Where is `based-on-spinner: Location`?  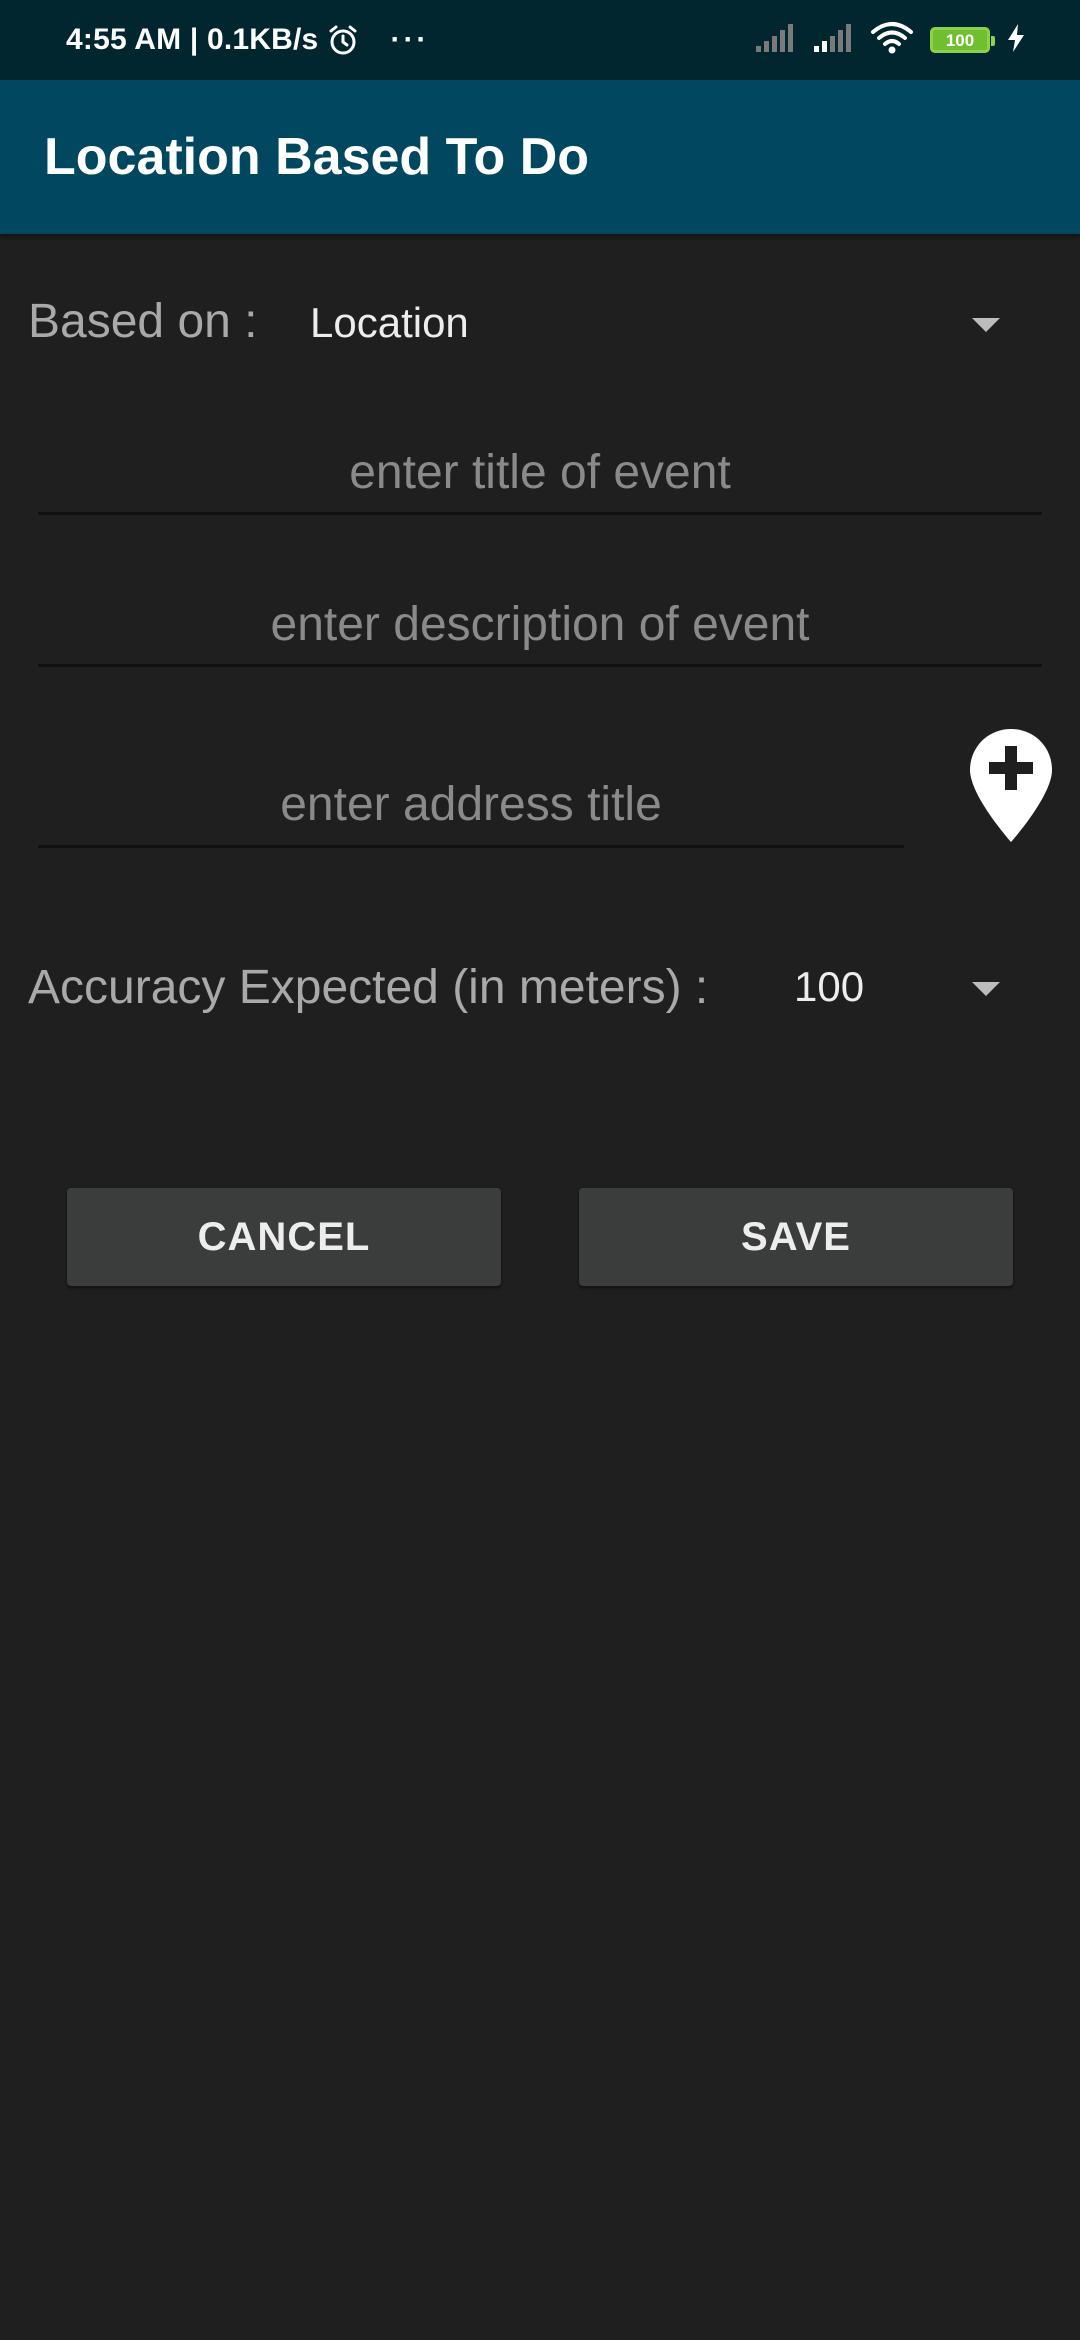
based-on-spinner: Location is located at coordinates (655, 325).